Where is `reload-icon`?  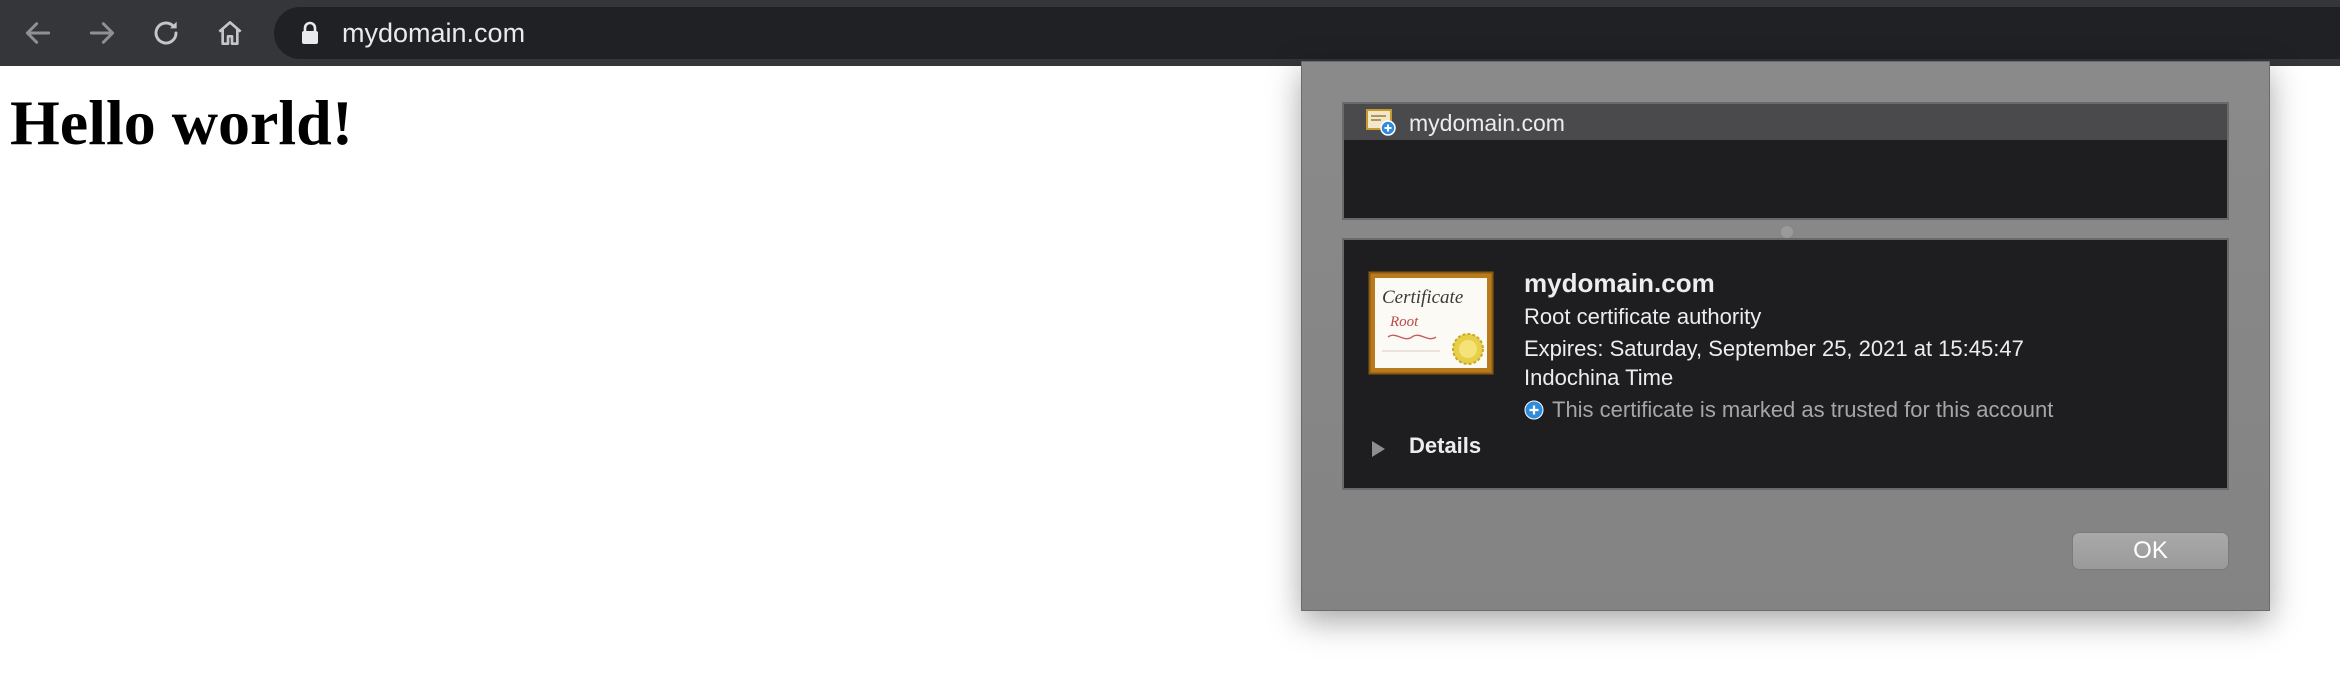
reload-icon is located at coordinates (166, 33).